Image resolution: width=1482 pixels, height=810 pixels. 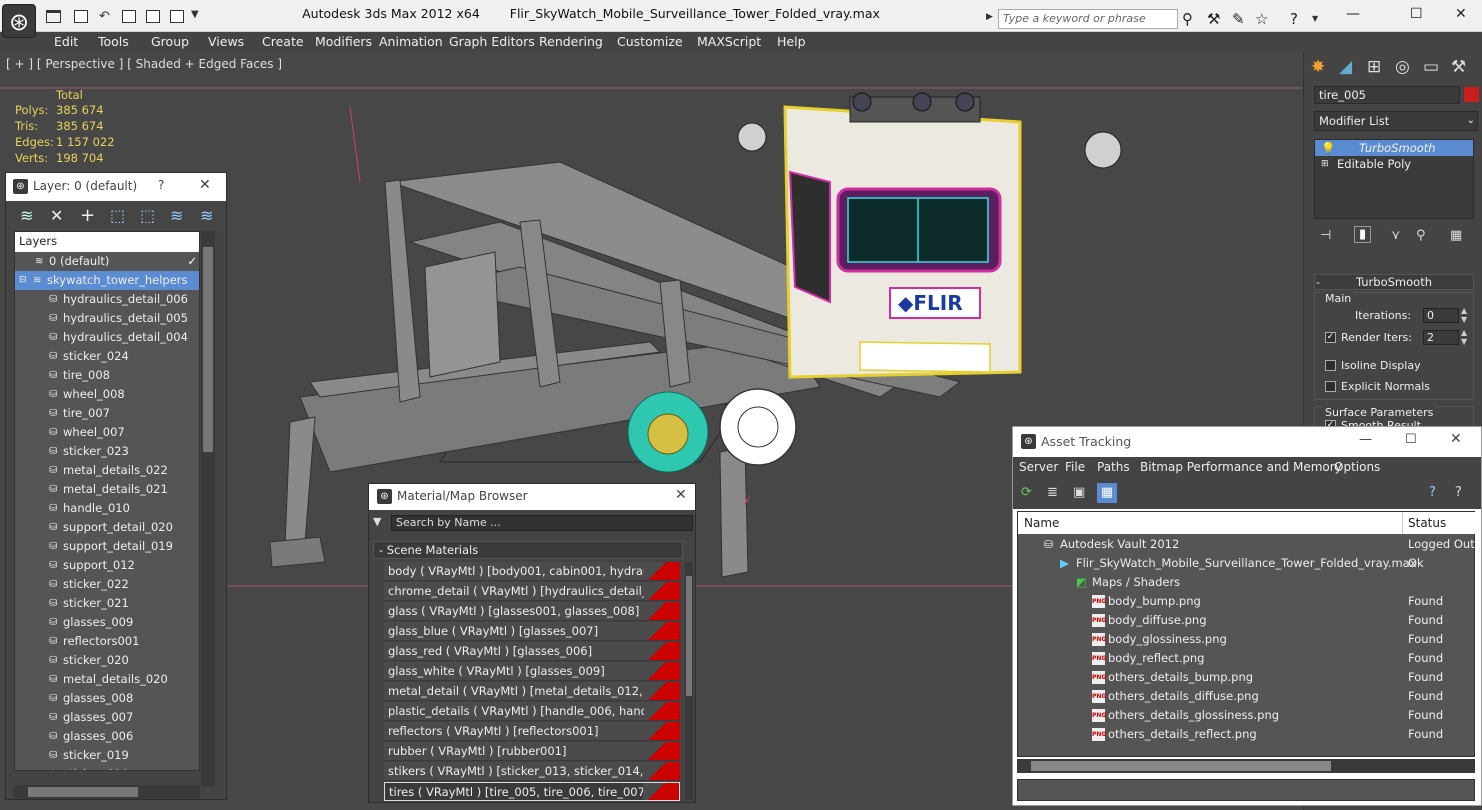 What do you see at coordinates (1411, 439) in the screenshot?
I see `asset-maximize-icon: ☐` at bounding box center [1411, 439].